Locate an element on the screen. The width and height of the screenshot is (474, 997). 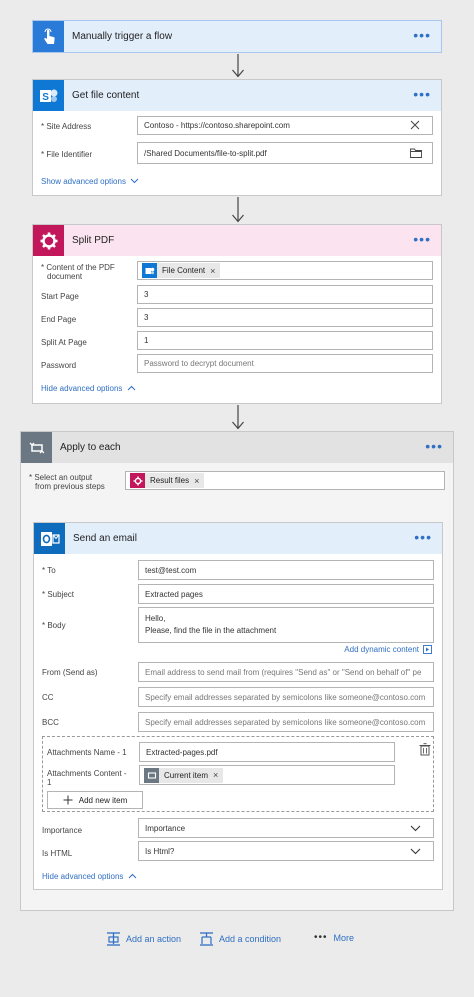
email-hide-advanced-label: Hide advanced options is located at coordinates (83, 876).